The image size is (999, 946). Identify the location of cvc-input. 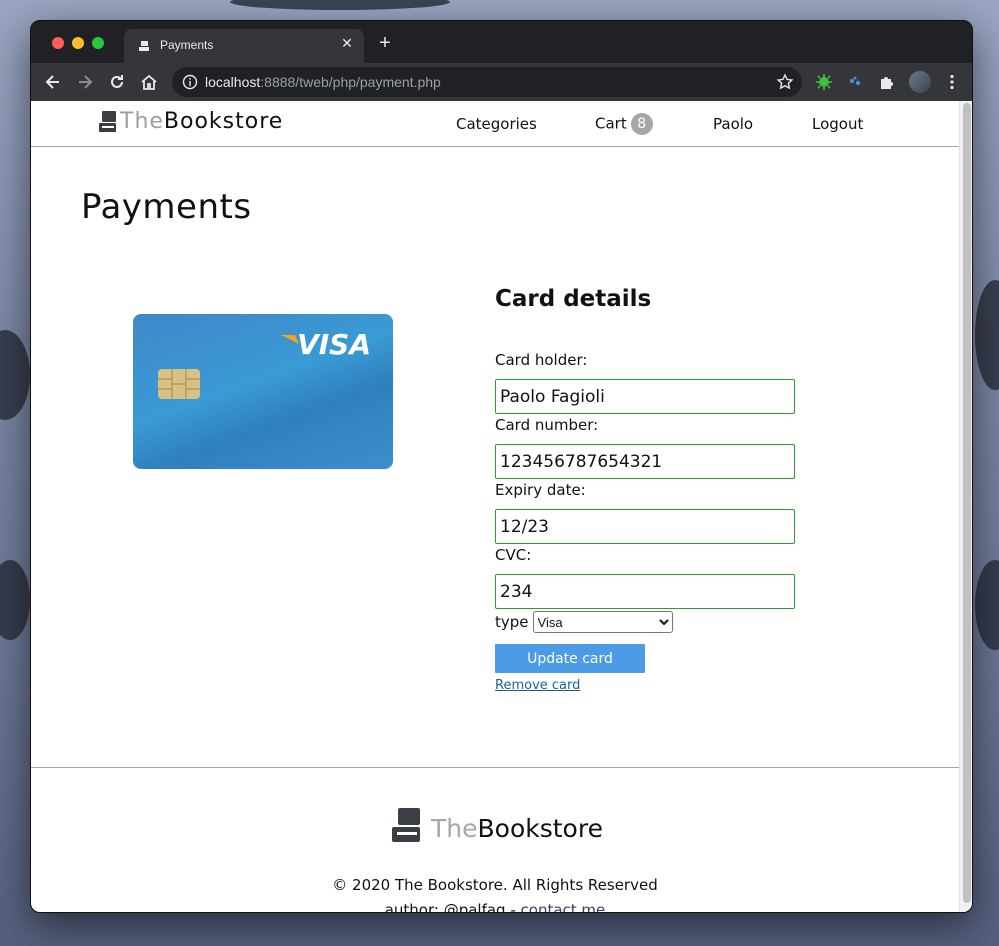
(645, 591).